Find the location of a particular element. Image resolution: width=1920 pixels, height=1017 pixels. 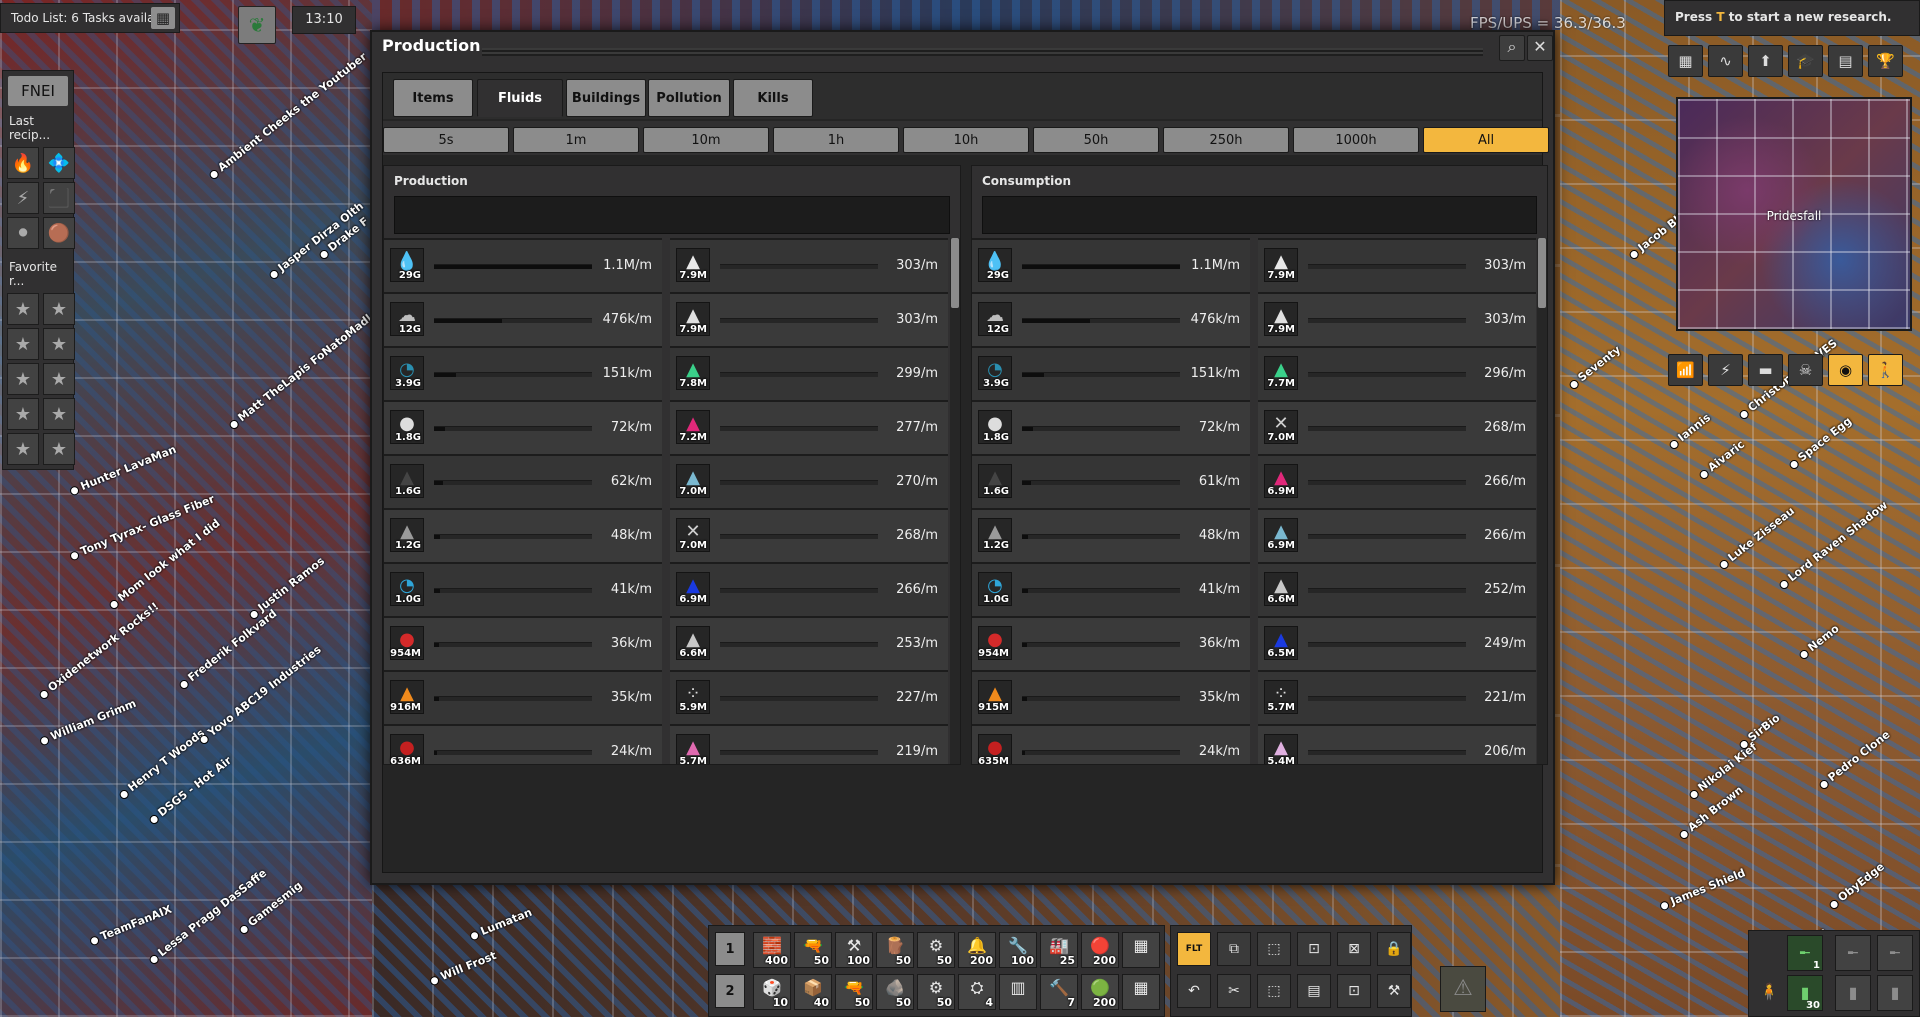

toggle-rail-button: ▬ is located at coordinates (1765, 370).